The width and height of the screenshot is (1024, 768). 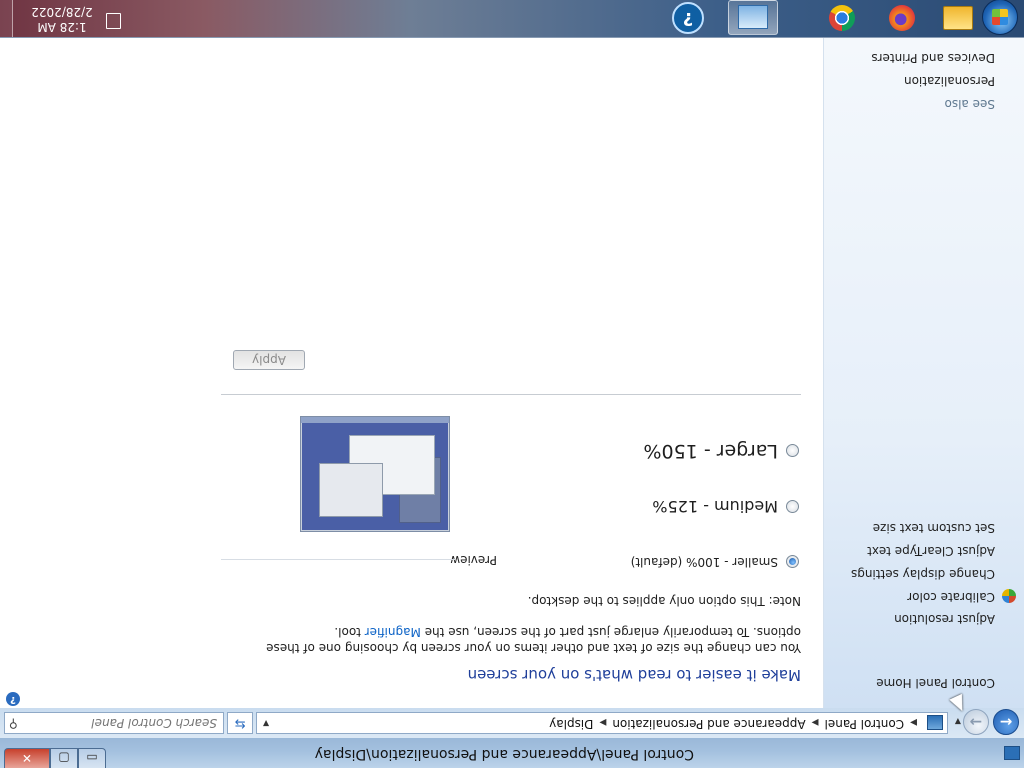 I want to click on chrome-icon, so click(x=842, y=18).